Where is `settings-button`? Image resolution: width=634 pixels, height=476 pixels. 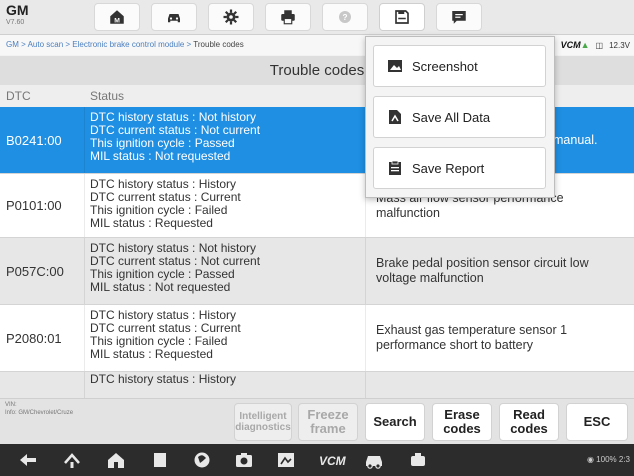 settings-button is located at coordinates (231, 17).